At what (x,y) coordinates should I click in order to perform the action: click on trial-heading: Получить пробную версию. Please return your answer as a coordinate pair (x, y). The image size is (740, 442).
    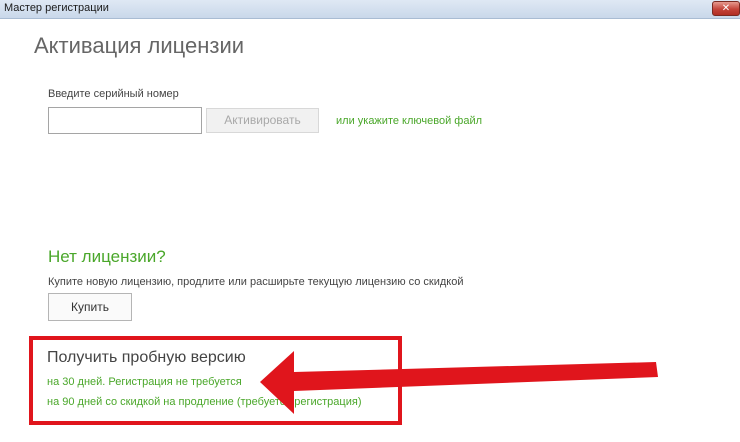
    Looking at the image, I should click on (146, 357).